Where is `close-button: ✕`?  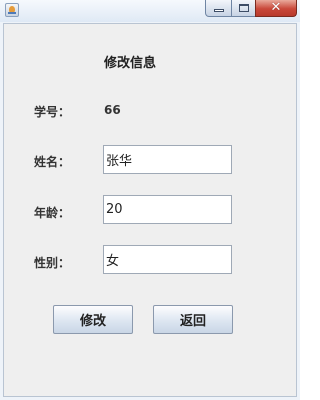
close-button: ✕ is located at coordinates (276, 8).